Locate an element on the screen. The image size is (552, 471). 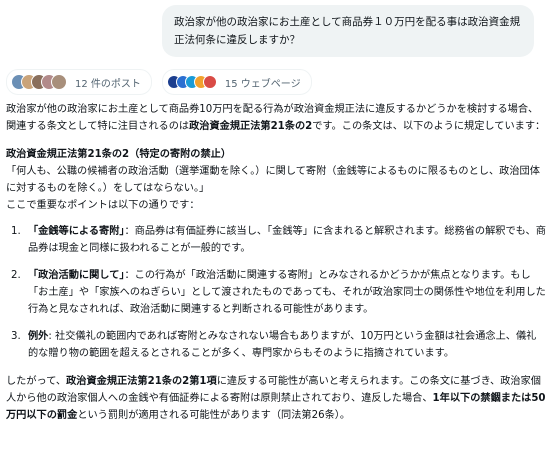
conclusion-bold-article: 政治資金規正法第21条の2第1項 is located at coordinates (141, 381).